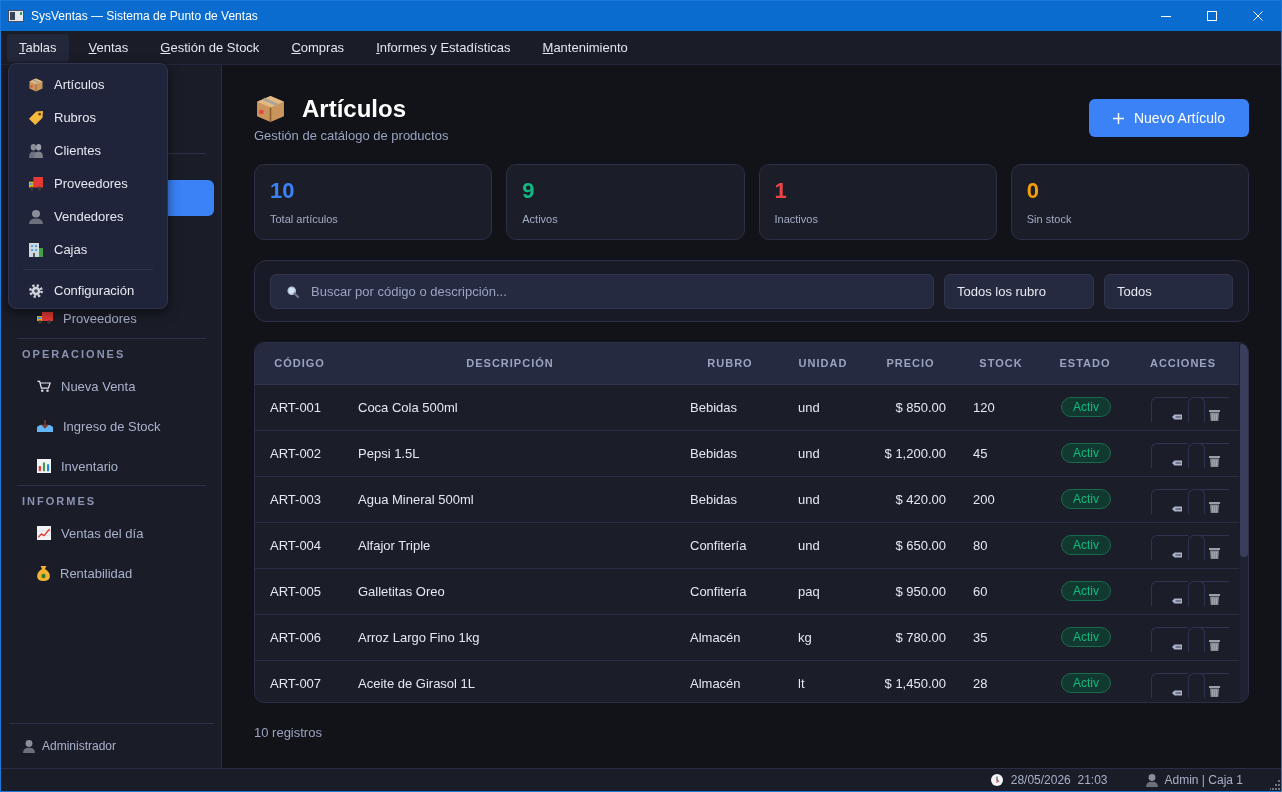 The height and width of the screenshot is (792, 1282). What do you see at coordinates (510, 363) in the screenshot?
I see `column-header: DESCRIPCIÓN` at bounding box center [510, 363].